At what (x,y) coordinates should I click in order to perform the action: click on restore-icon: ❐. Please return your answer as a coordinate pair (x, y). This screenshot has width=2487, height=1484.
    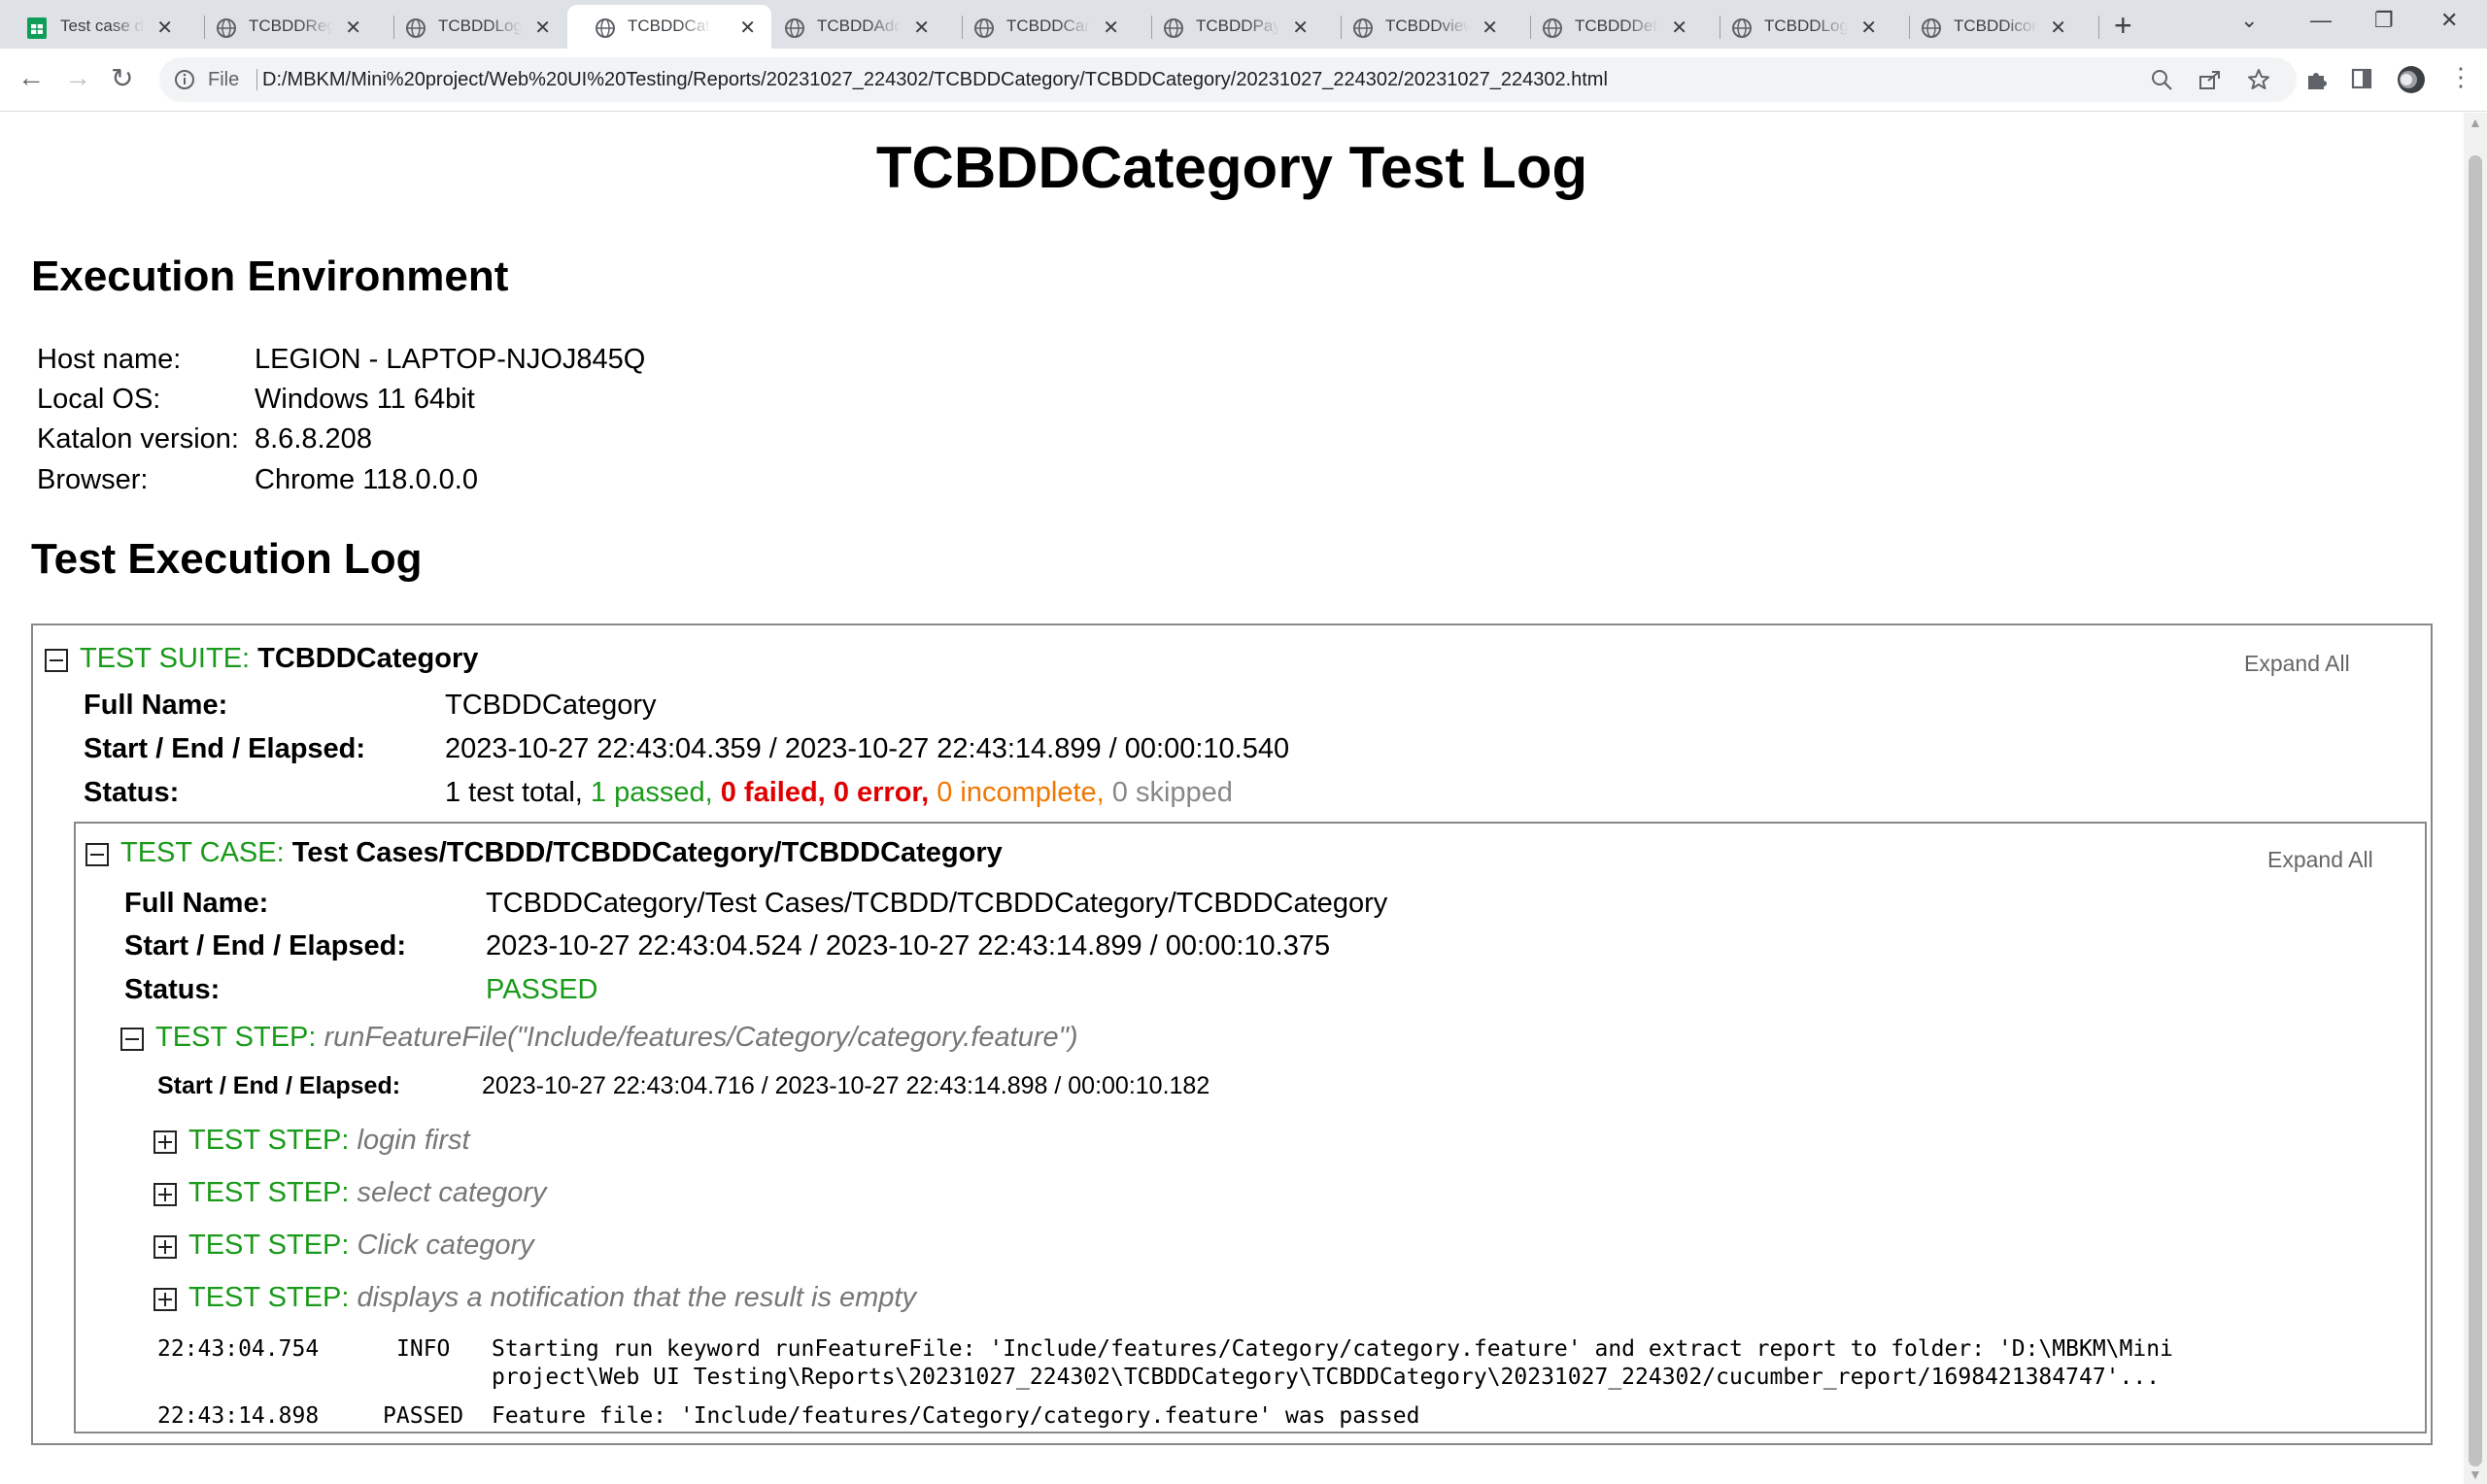
    Looking at the image, I should click on (2384, 20).